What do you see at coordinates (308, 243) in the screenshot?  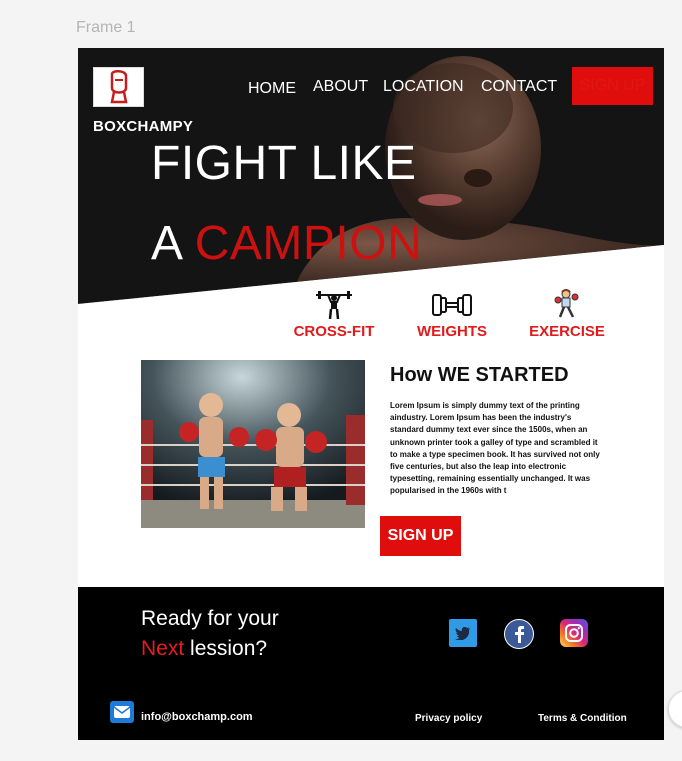 I see `hero-headline-accent: CAMPION` at bounding box center [308, 243].